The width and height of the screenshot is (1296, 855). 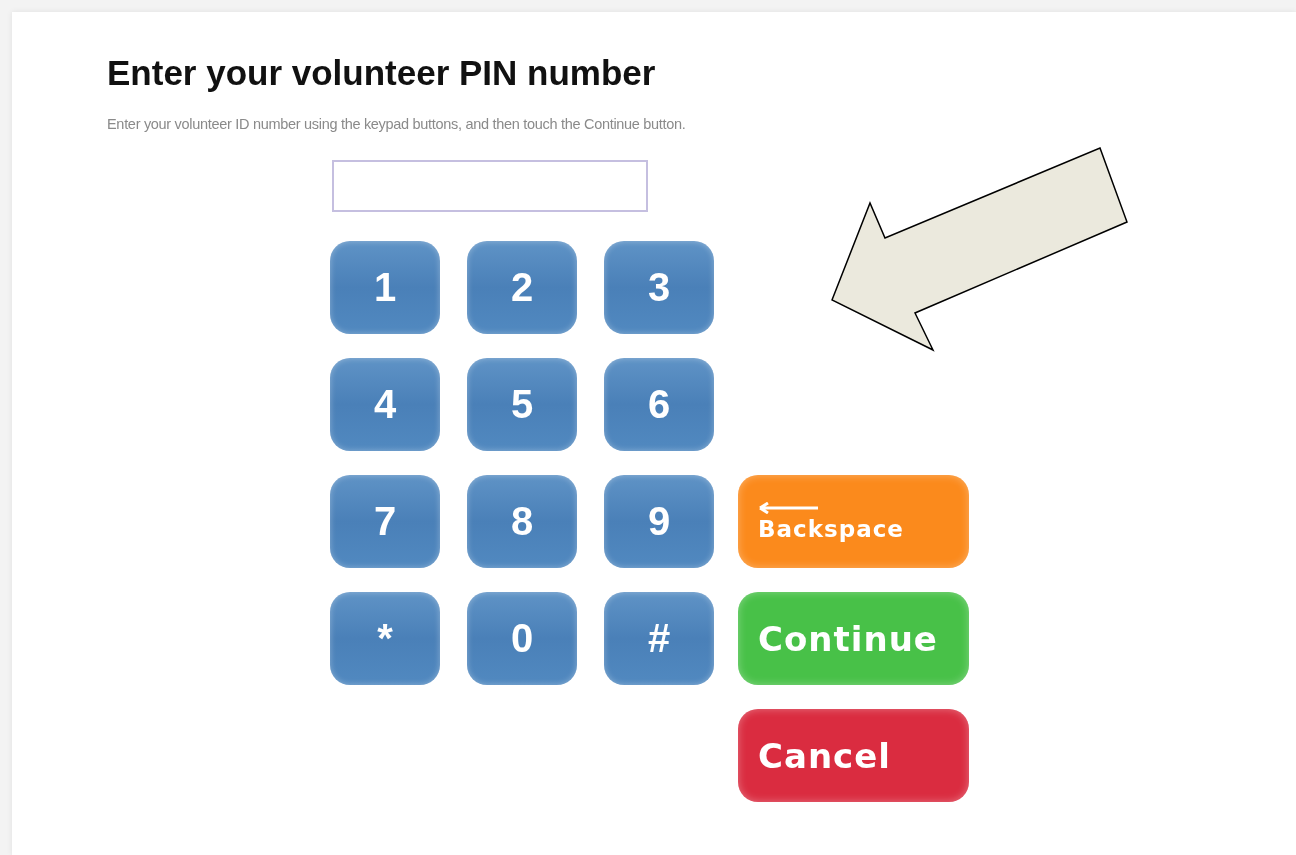 What do you see at coordinates (490, 186) in the screenshot?
I see `pin-field` at bounding box center [490, 186].